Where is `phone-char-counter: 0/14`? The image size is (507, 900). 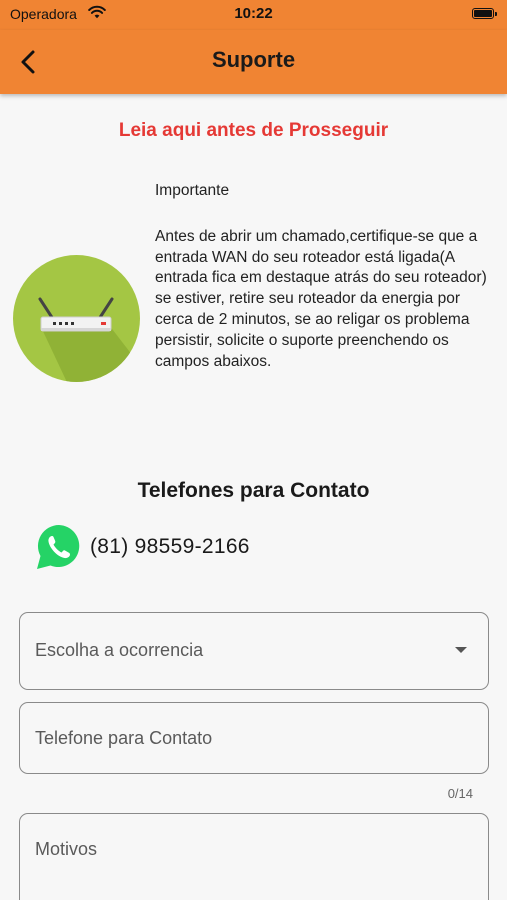
phone-char-counter: 0/14 is located at coordinates (460, 793).